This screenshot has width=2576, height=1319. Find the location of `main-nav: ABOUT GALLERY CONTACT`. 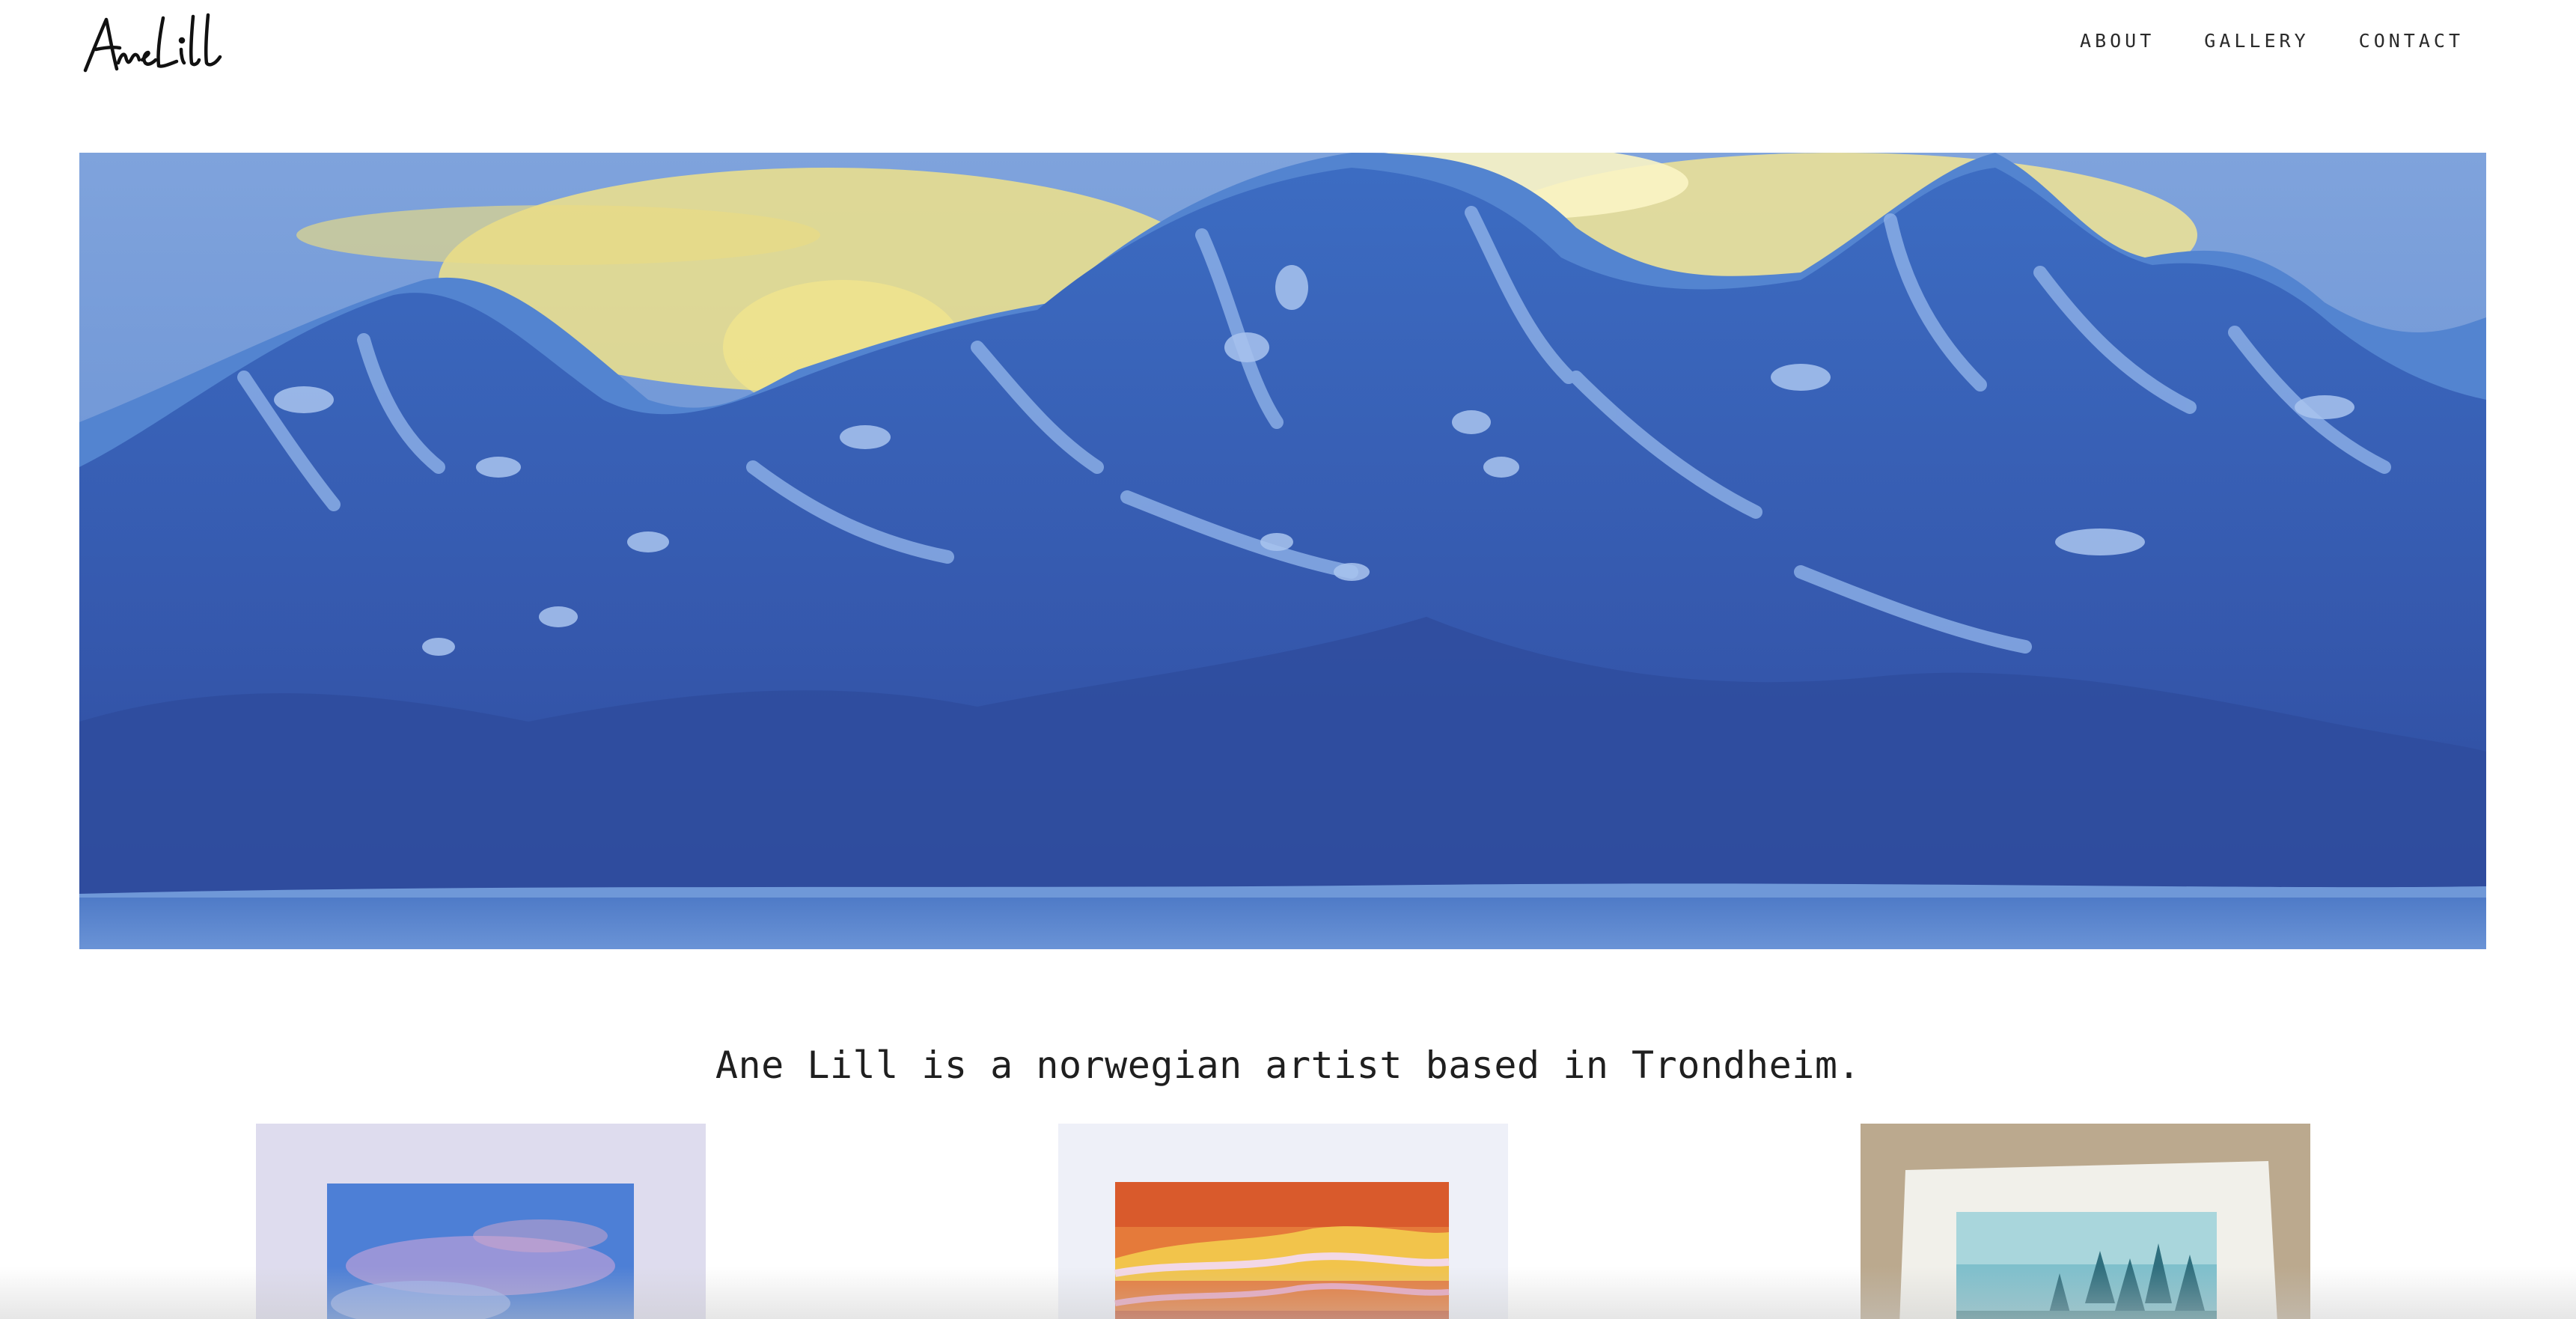

main-nav: ABOUT GALLERY CONTACT is located at coordinates (2272, 41).